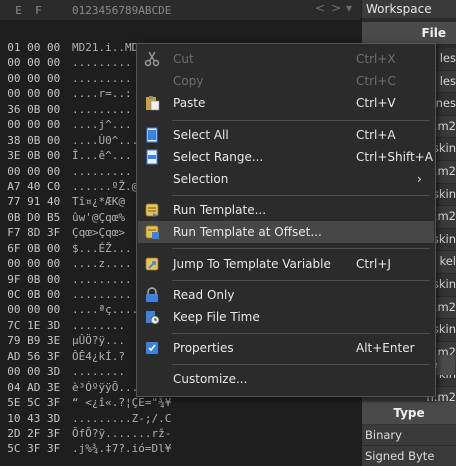 Image resolution: width=456 pixels, height=466 pixels. I want to click on hex-bytes: 5E 5C 3F, so click(30, 402).